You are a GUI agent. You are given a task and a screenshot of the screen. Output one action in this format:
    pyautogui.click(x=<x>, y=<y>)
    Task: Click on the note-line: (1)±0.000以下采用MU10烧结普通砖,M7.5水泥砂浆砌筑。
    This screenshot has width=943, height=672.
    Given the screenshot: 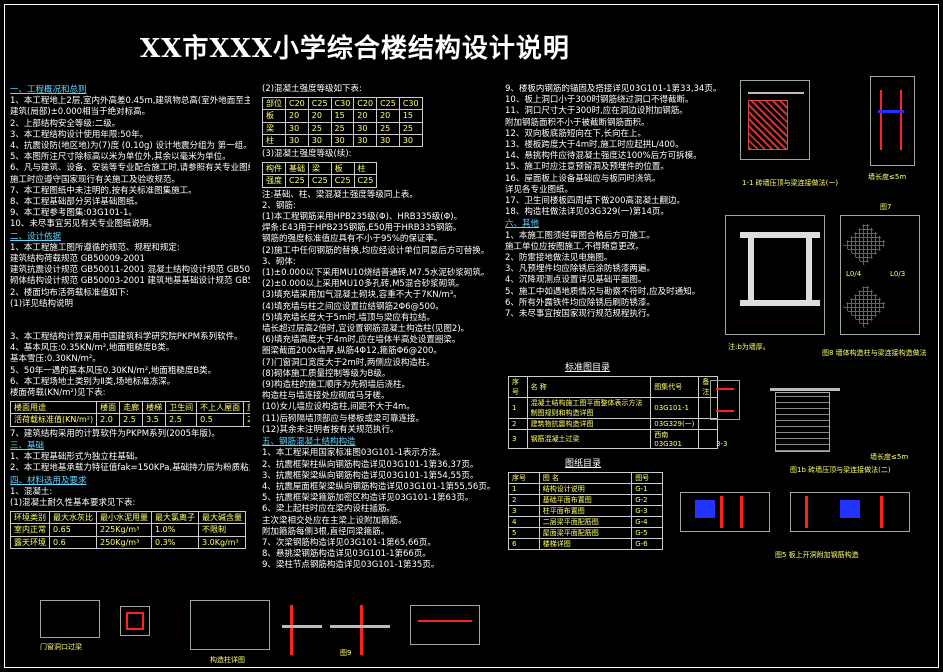 What is the action you would take?
    pyautogui.click(x=376, y=273)
    